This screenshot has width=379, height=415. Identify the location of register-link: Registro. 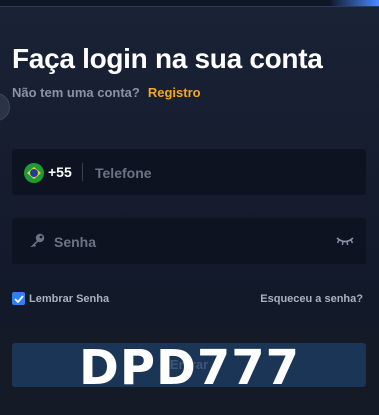
(174, 92).